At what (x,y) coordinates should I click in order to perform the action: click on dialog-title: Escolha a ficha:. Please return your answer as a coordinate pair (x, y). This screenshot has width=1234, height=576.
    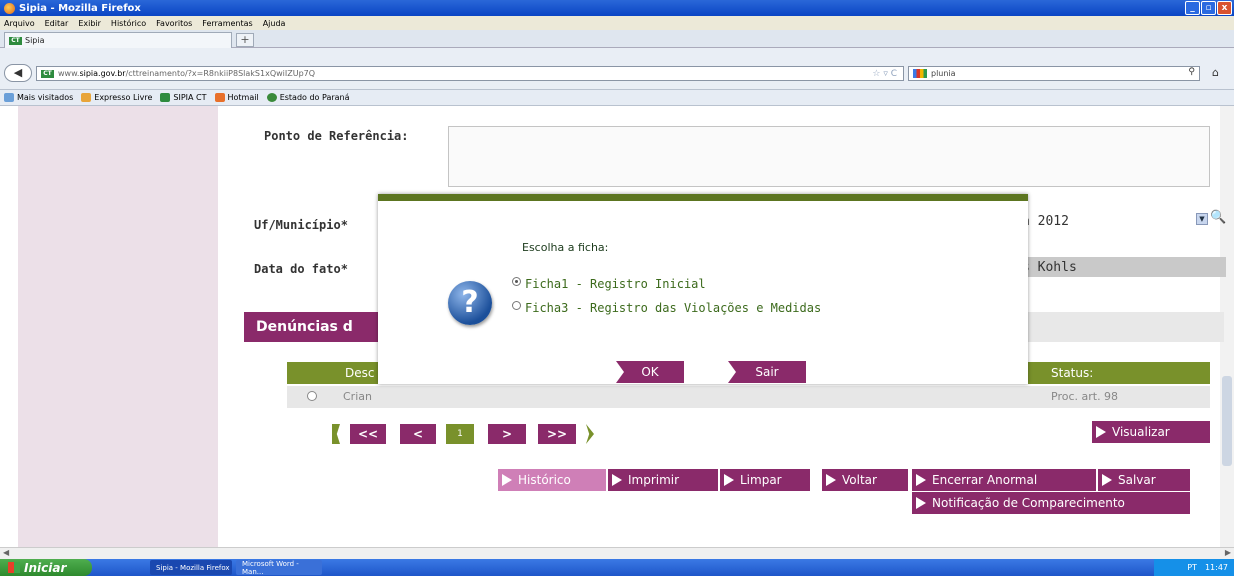
    Looking at the image, I should click on (565, 247).